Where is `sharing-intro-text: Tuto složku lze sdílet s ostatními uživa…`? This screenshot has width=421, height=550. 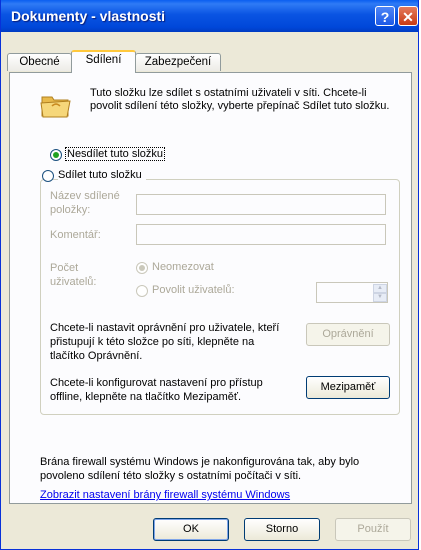
sharing-intro-text: Tuto složku lze sdílet s ostatními uživa… is located at coordinates (240, 99).